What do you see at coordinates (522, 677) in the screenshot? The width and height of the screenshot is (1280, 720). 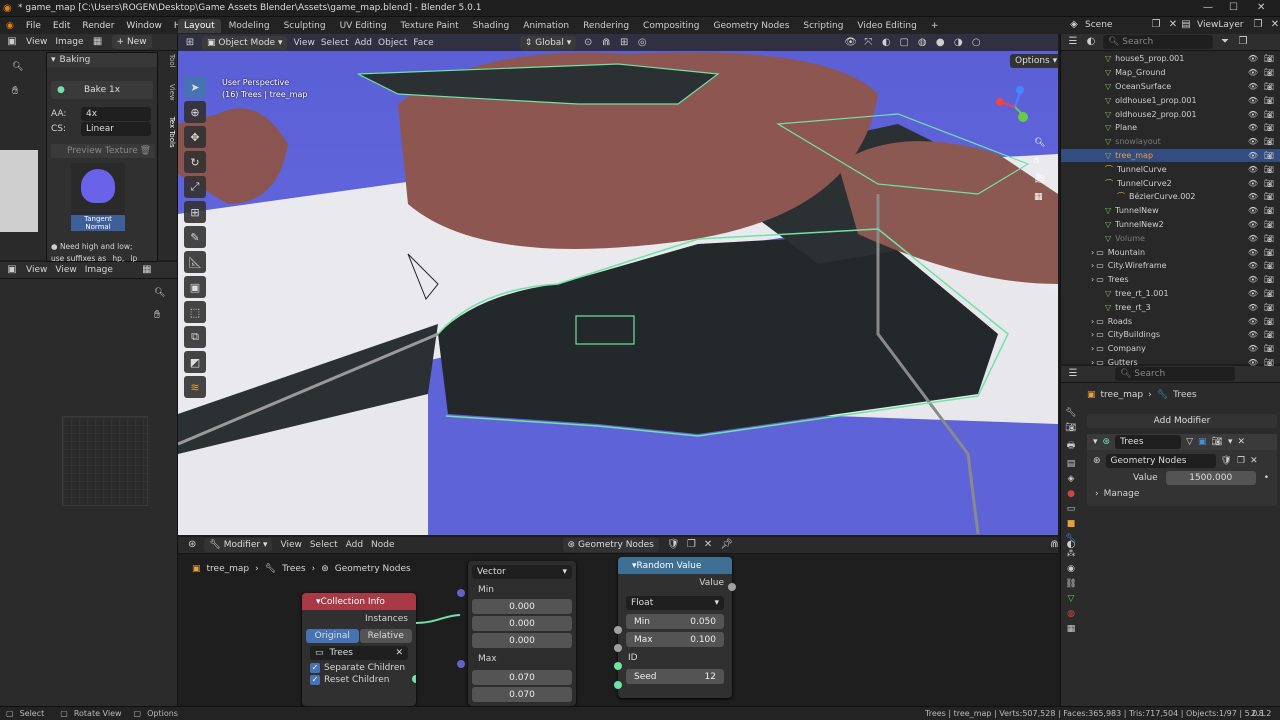 I see `max-x-field: 0.070` at bounding box center [522, 677].